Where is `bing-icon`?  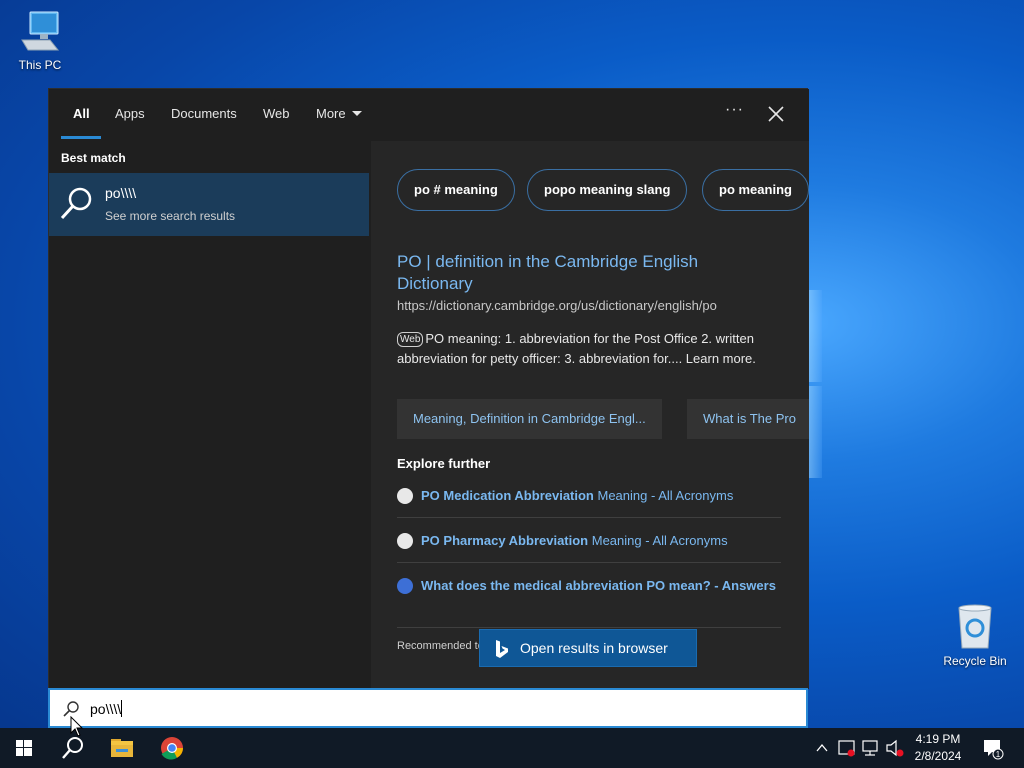
bing-icon is located at coordinates (502, 649).